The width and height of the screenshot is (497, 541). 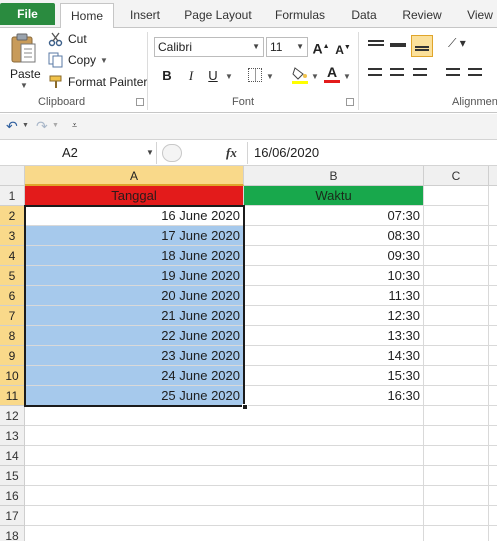 What do you see at coordinates (78, 153) in the screenshot?
I see `name-box: A2 ▼` at bounding box center [78, 153].